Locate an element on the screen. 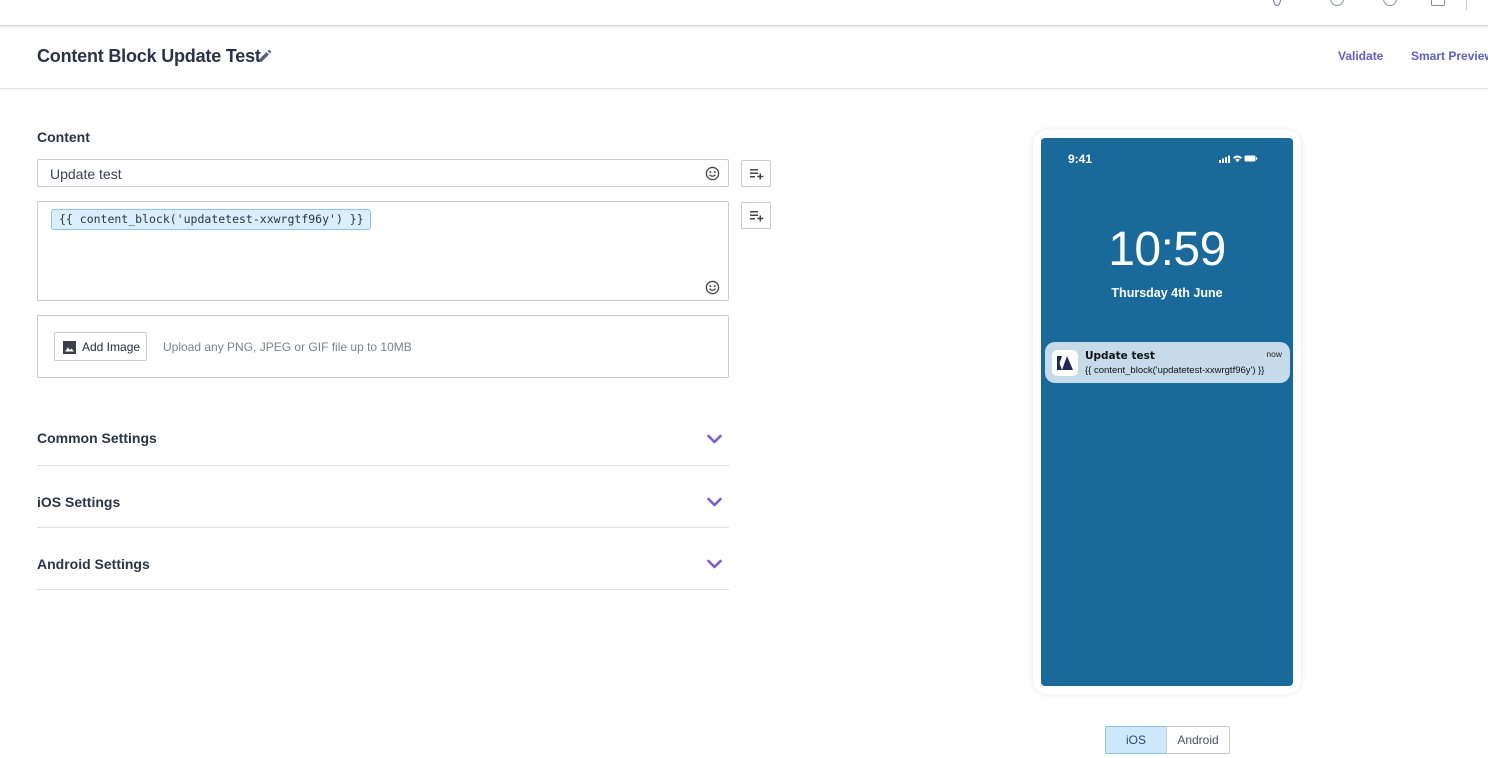 The width and height of the screenshot is (1488, 758). ios-settings-accordion: iOS Settings is located at coordinates (383, 497).